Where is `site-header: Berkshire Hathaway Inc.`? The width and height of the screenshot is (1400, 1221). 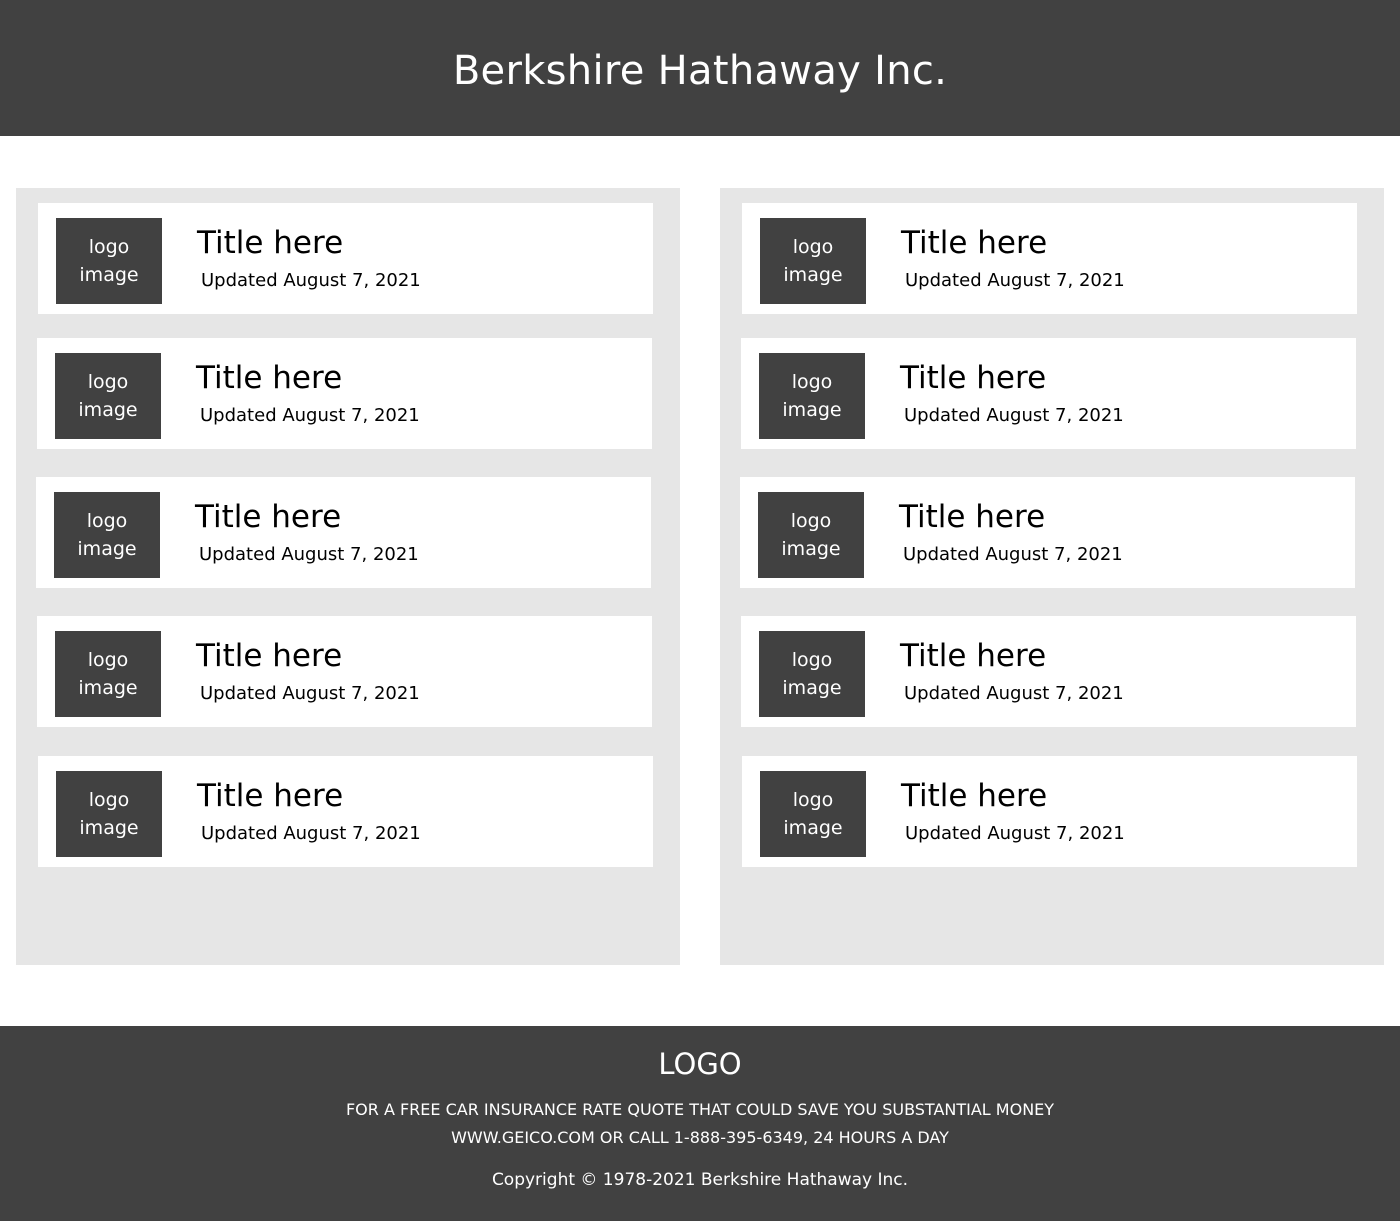
site-header: Berkshire Hathaway Inc. is located at coordinates (700, 68).